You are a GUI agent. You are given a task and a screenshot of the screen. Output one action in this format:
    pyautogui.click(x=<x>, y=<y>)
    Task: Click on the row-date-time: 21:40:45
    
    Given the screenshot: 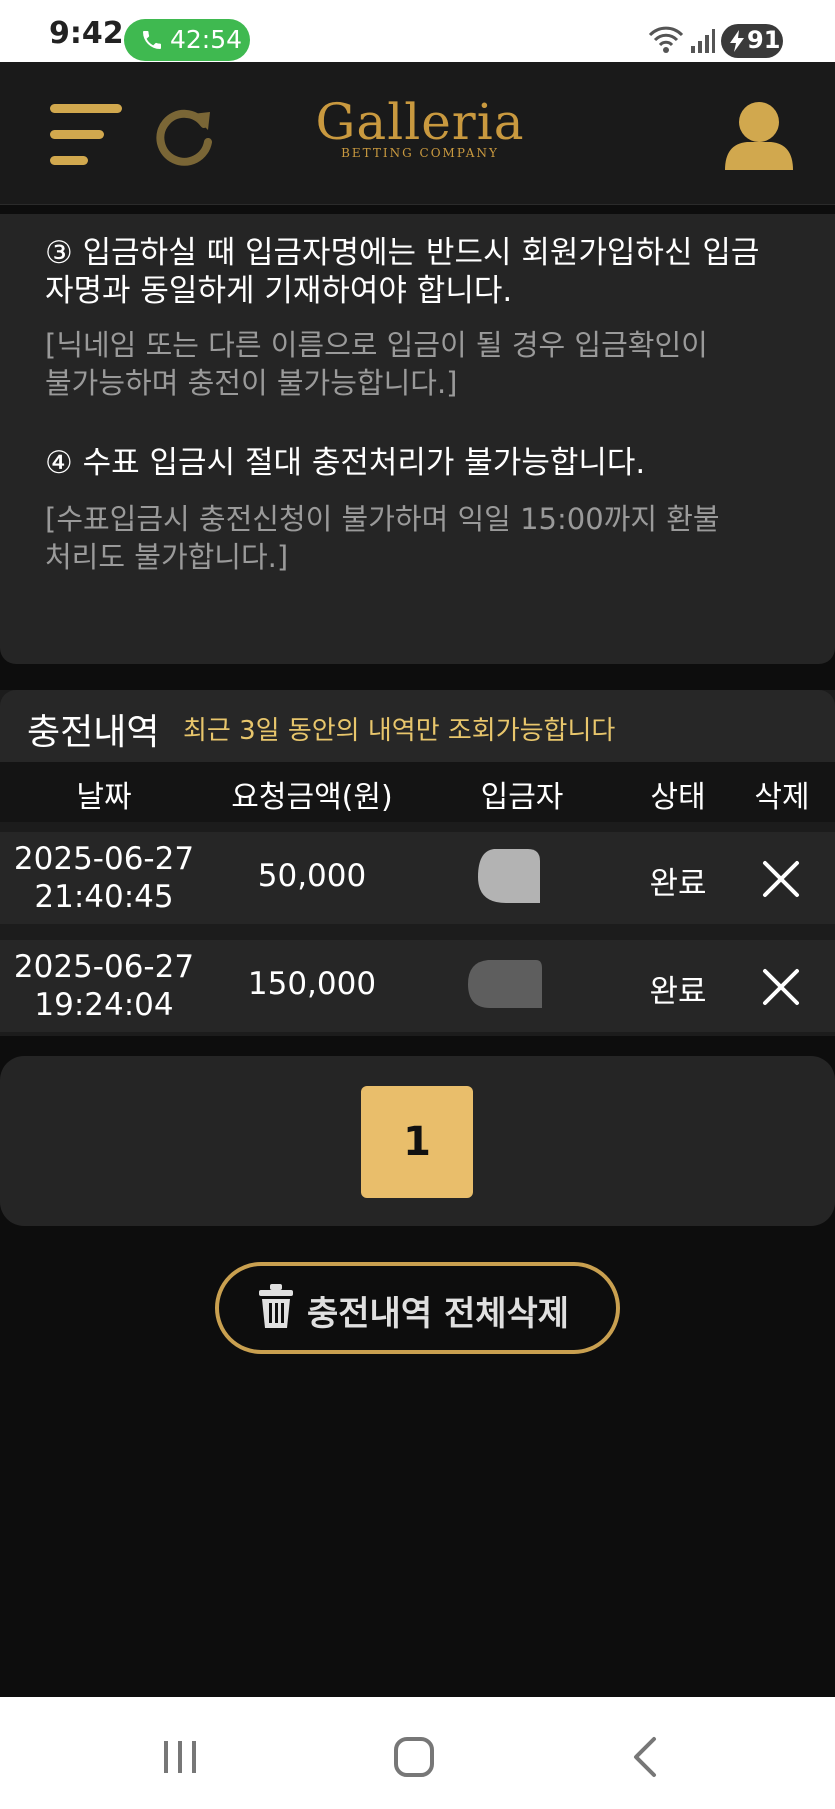 What is the action you would take?
    pyautogui.click(x=104, y=897)
    